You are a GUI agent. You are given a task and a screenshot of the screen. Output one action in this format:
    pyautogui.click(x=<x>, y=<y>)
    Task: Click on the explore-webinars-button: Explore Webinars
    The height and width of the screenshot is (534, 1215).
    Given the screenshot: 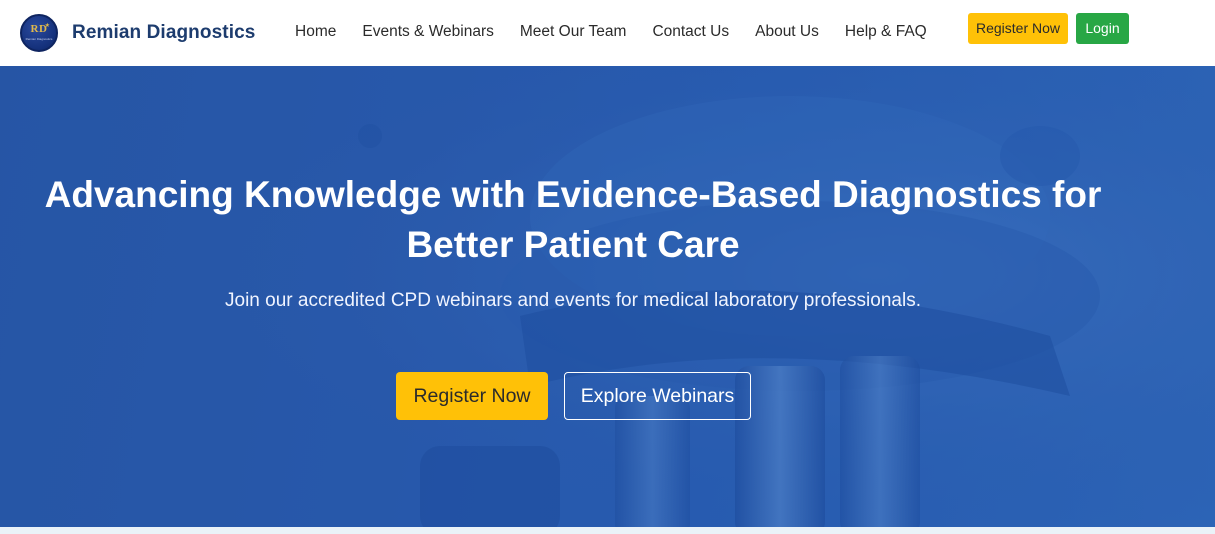 What is the action you would take?
    pyautogui.click(x=657, y=396)
    